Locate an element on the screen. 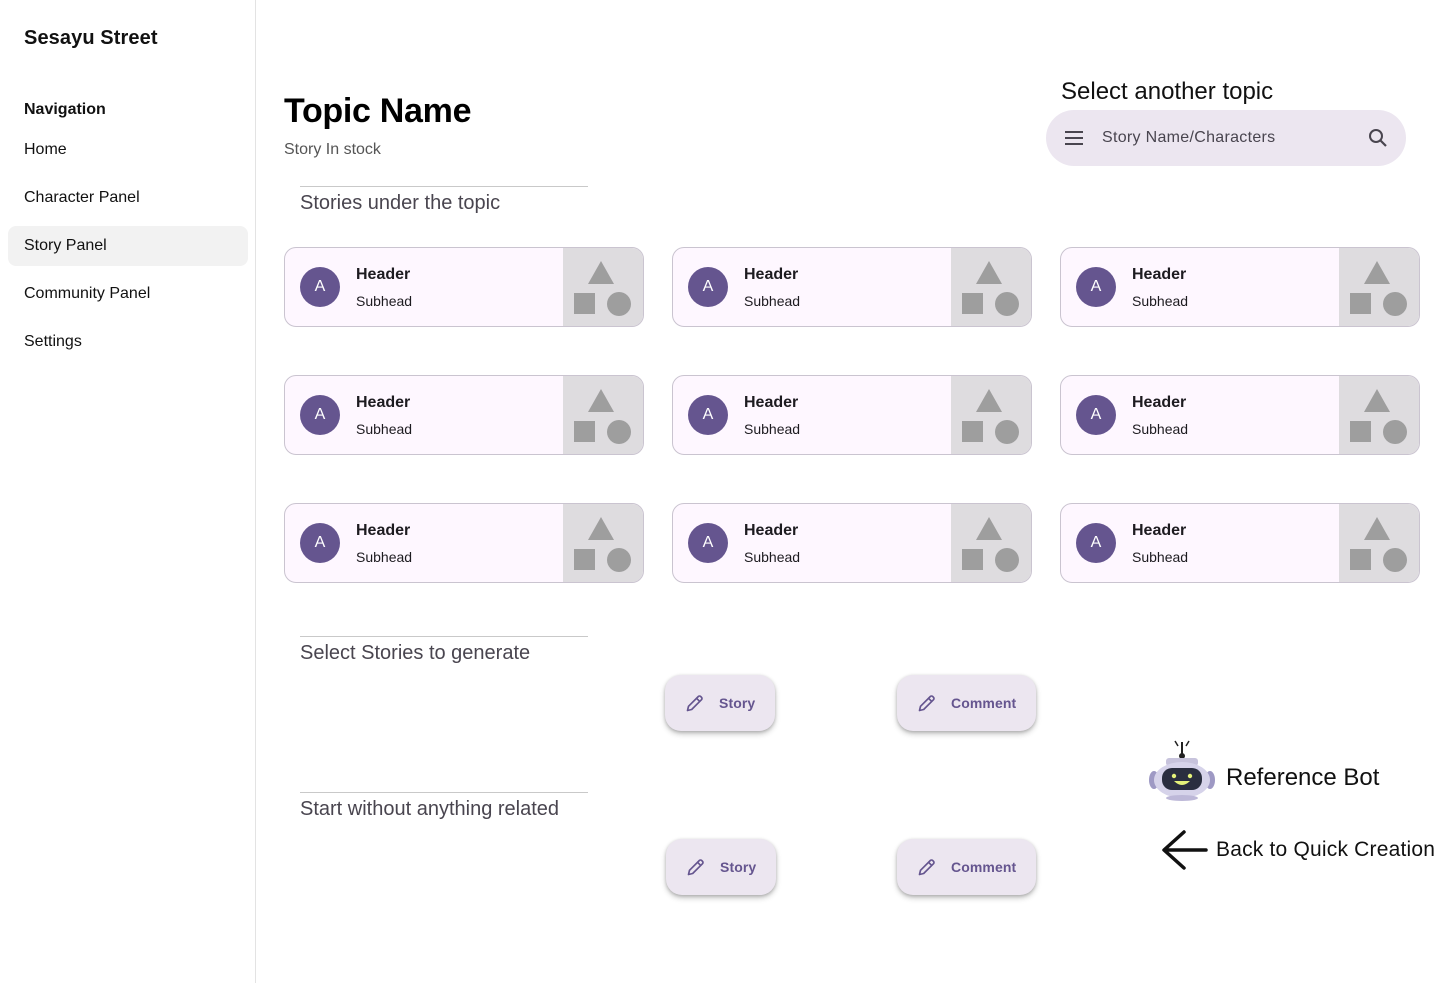 This screenshot has height=983, width=1440. generate-comment-button: Comment is located at coordinates (967, 703).